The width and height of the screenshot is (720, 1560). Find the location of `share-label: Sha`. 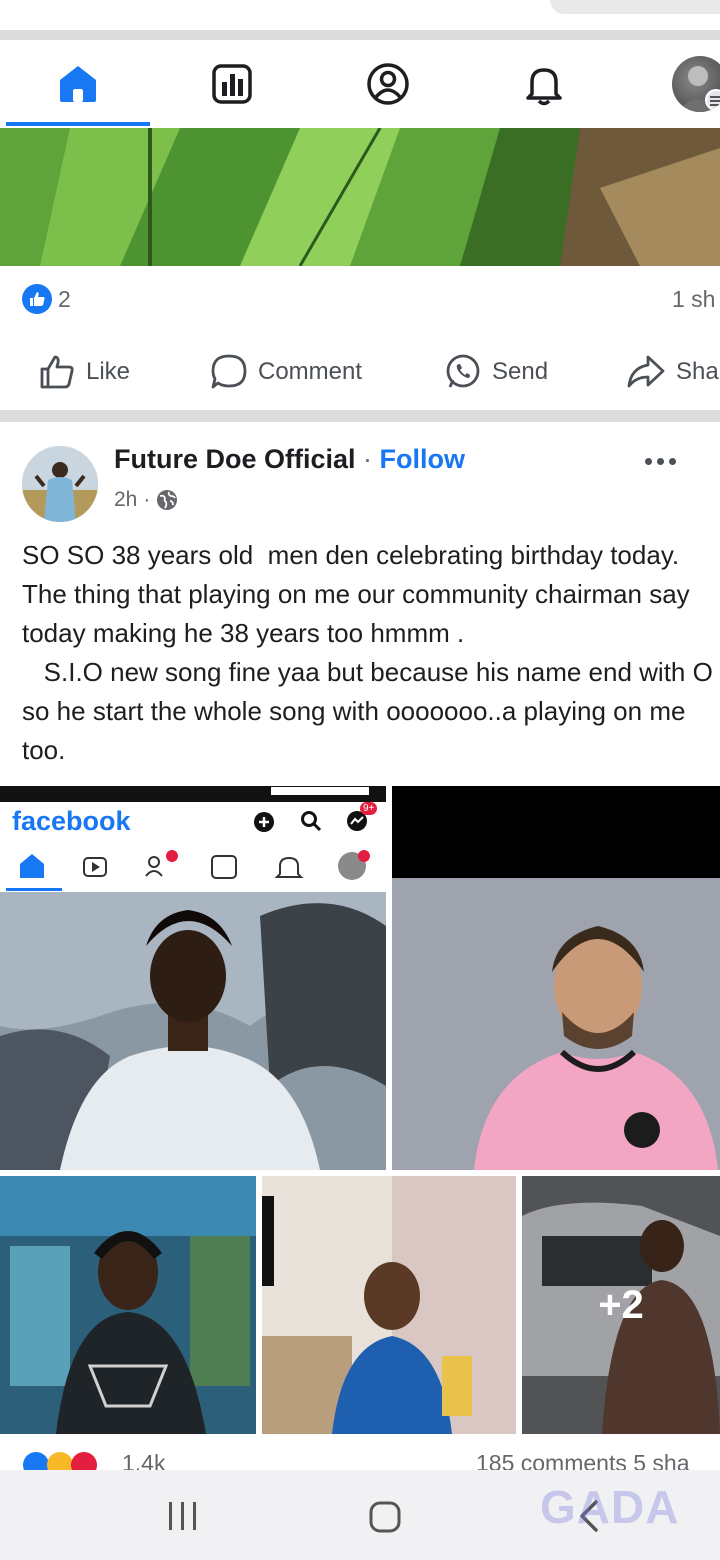

share-label: Sha is located at coordinates (697, 371).